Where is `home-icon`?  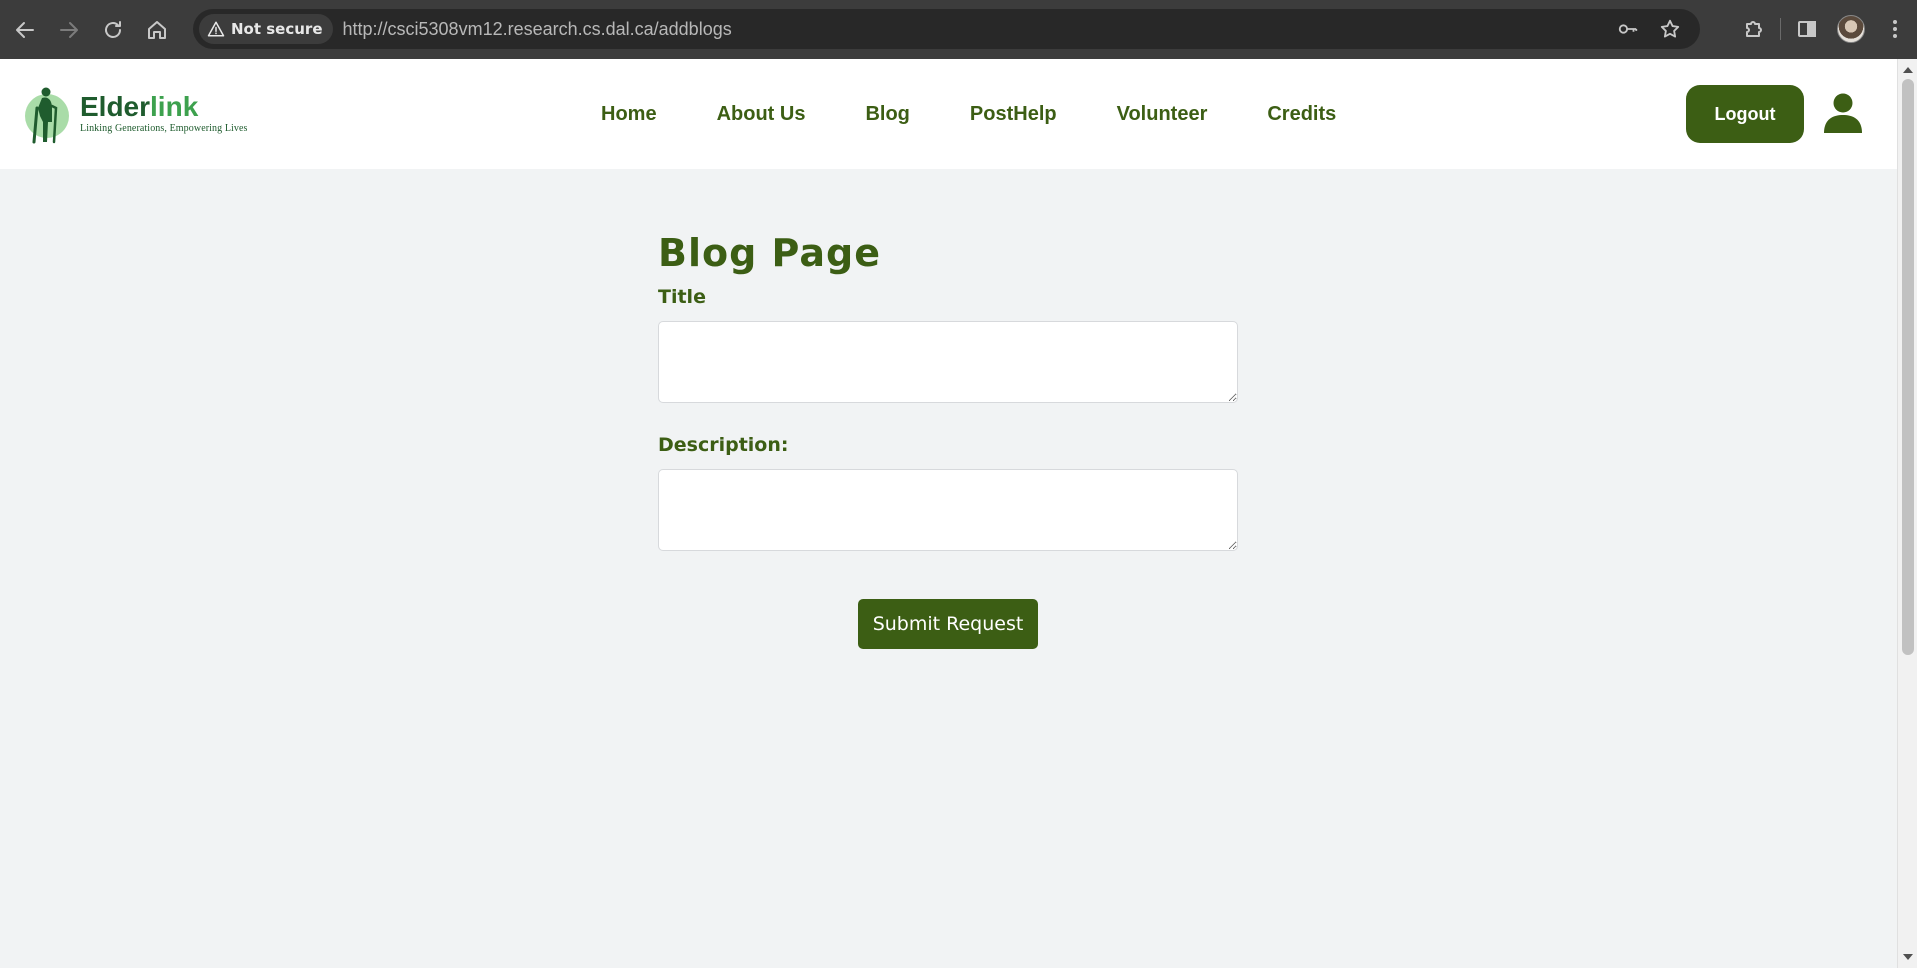
home-icon is located at coordinates (157, 29).